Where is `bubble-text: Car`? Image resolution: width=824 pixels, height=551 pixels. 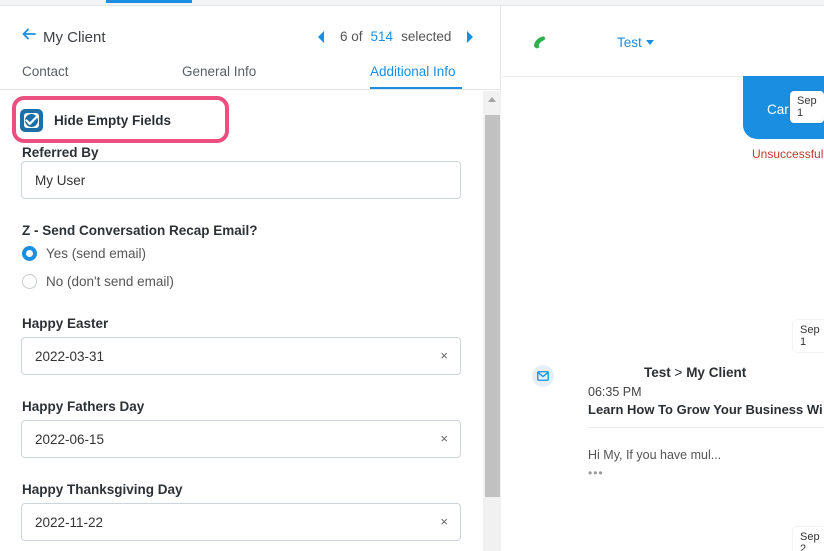
bubble-text: Car is located at coordinates (778, 109).